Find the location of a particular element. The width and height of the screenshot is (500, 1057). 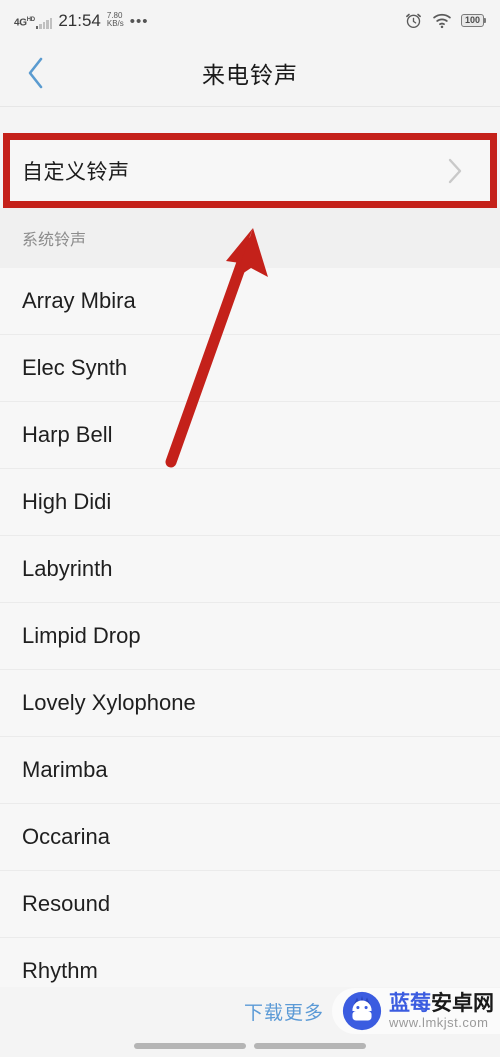

ringtone-name: High Didi is located at coordinates (67, 501).